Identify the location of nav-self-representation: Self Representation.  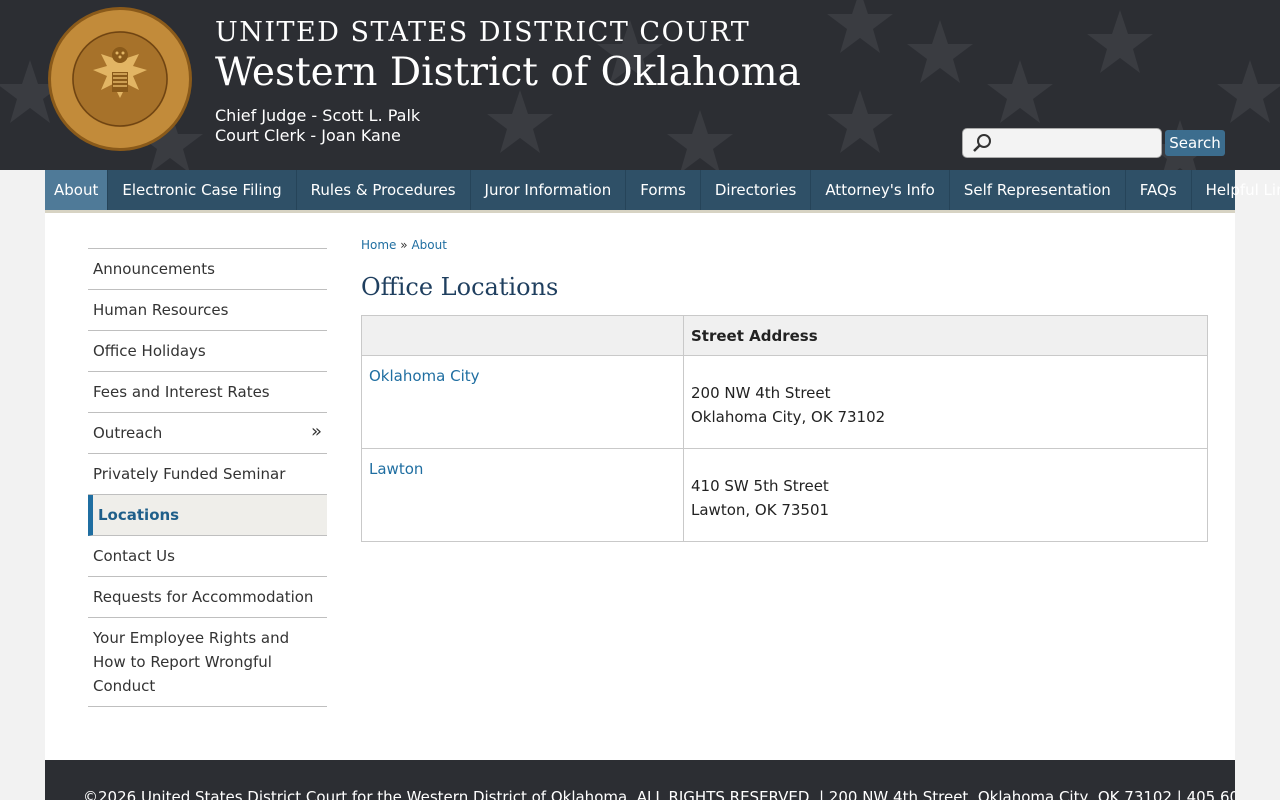
(1038, 190).